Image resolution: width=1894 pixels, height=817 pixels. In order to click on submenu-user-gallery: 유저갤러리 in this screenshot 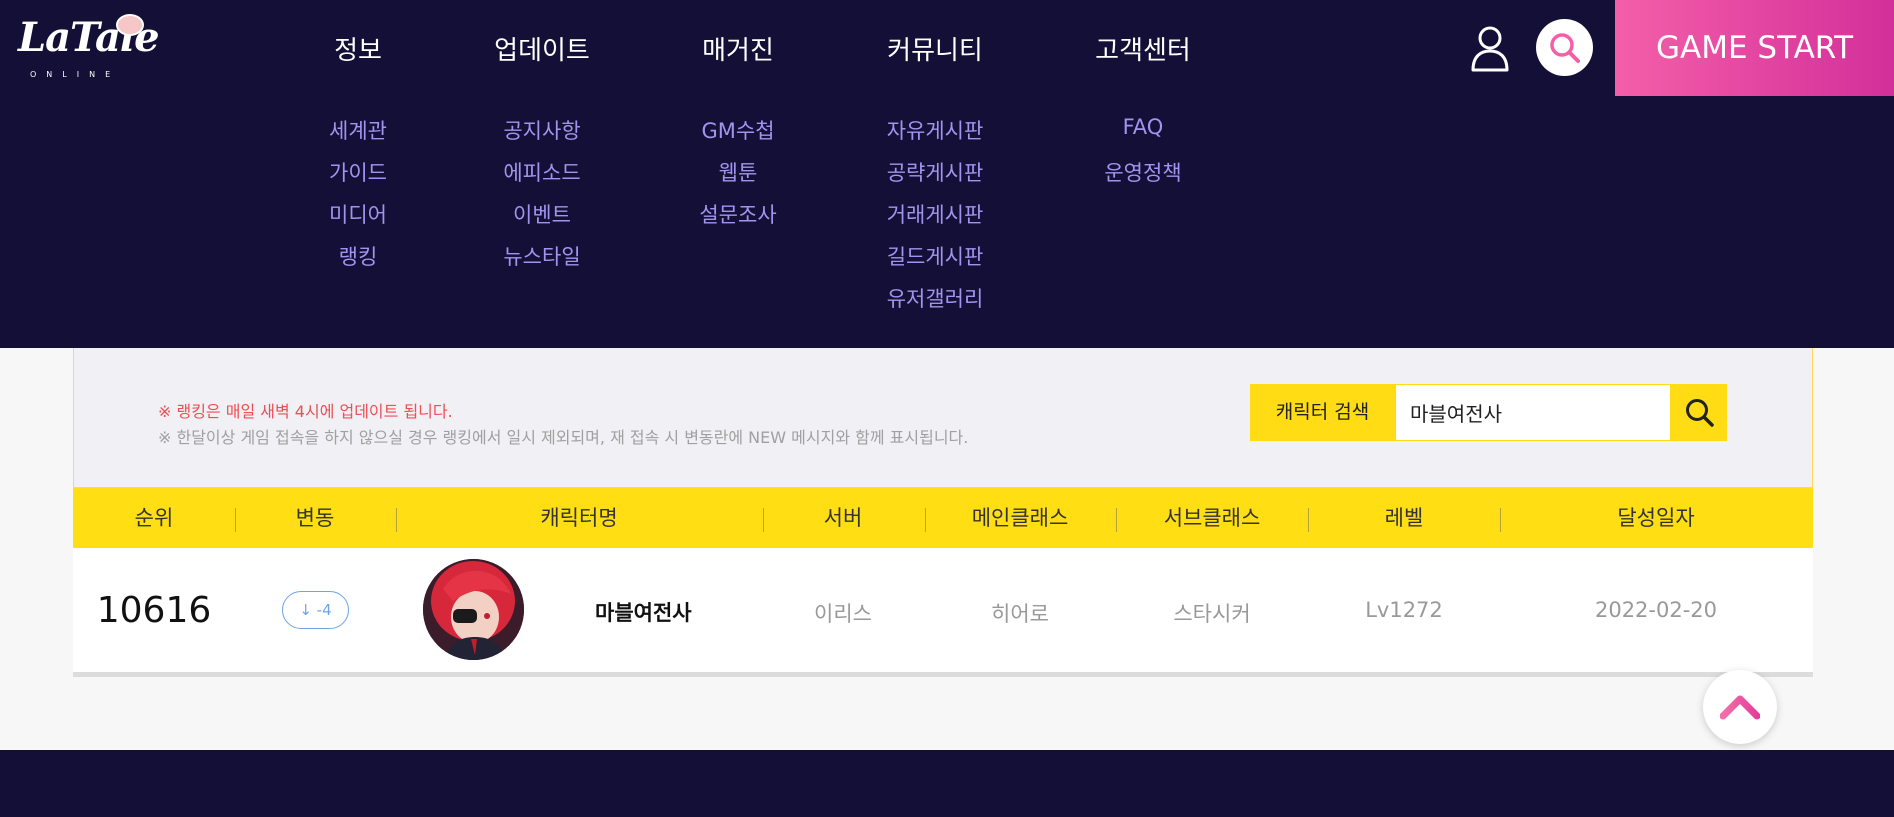, I will do `click(935, 298)`.